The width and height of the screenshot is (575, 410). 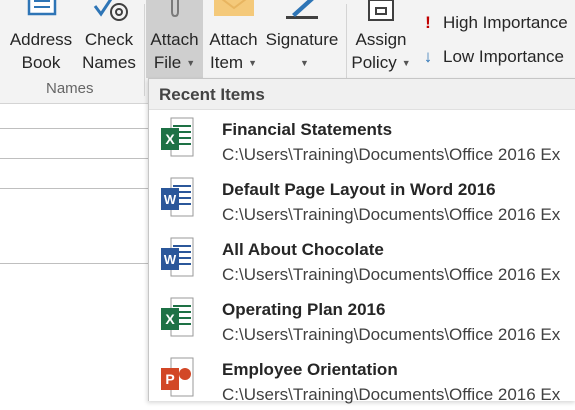 What do you see at coordinates (428, 56) in the screenshot?
I see `arrow-down-icon: ↓` at bounding box center [428, 56].